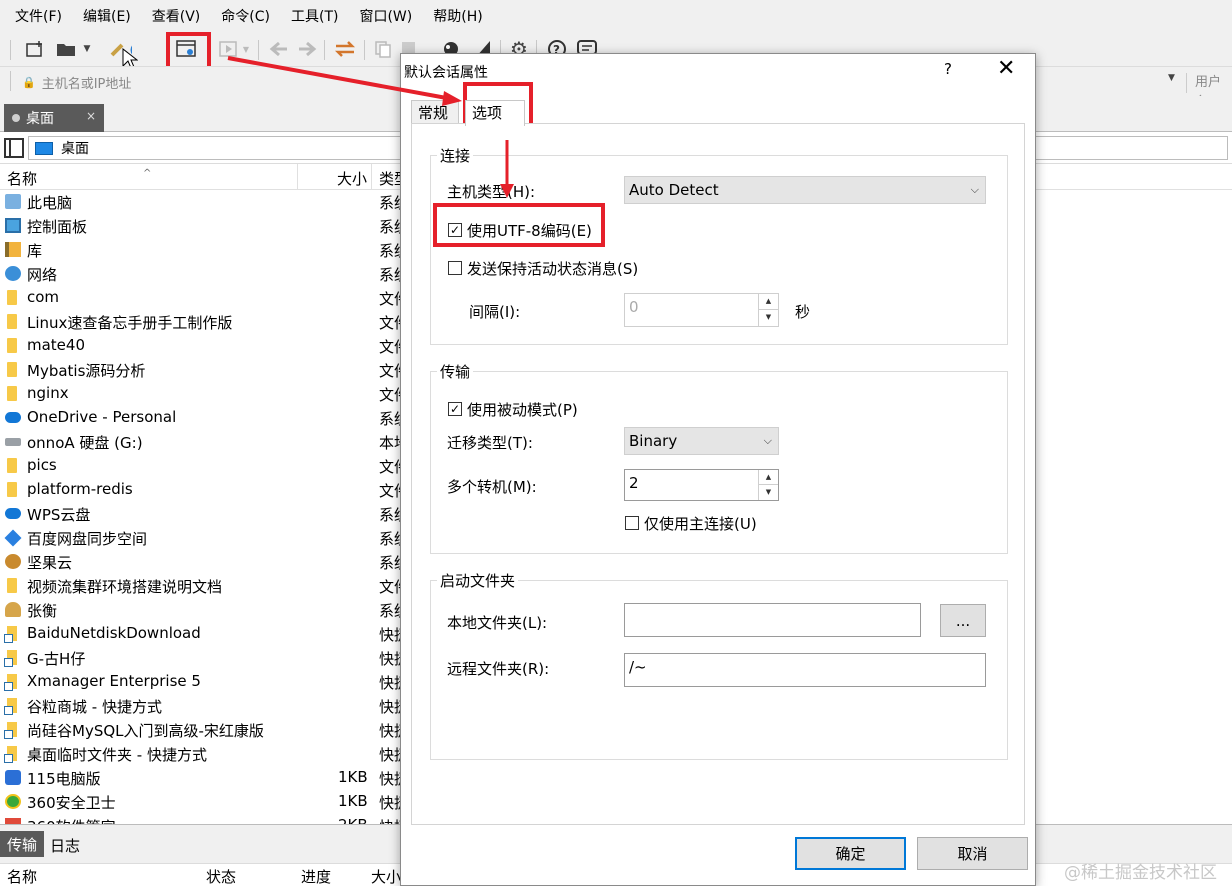  What do you see at coordinates (772, 620) in the screenshot?
I see `local-folder-input` at bounding box center [772, 620].